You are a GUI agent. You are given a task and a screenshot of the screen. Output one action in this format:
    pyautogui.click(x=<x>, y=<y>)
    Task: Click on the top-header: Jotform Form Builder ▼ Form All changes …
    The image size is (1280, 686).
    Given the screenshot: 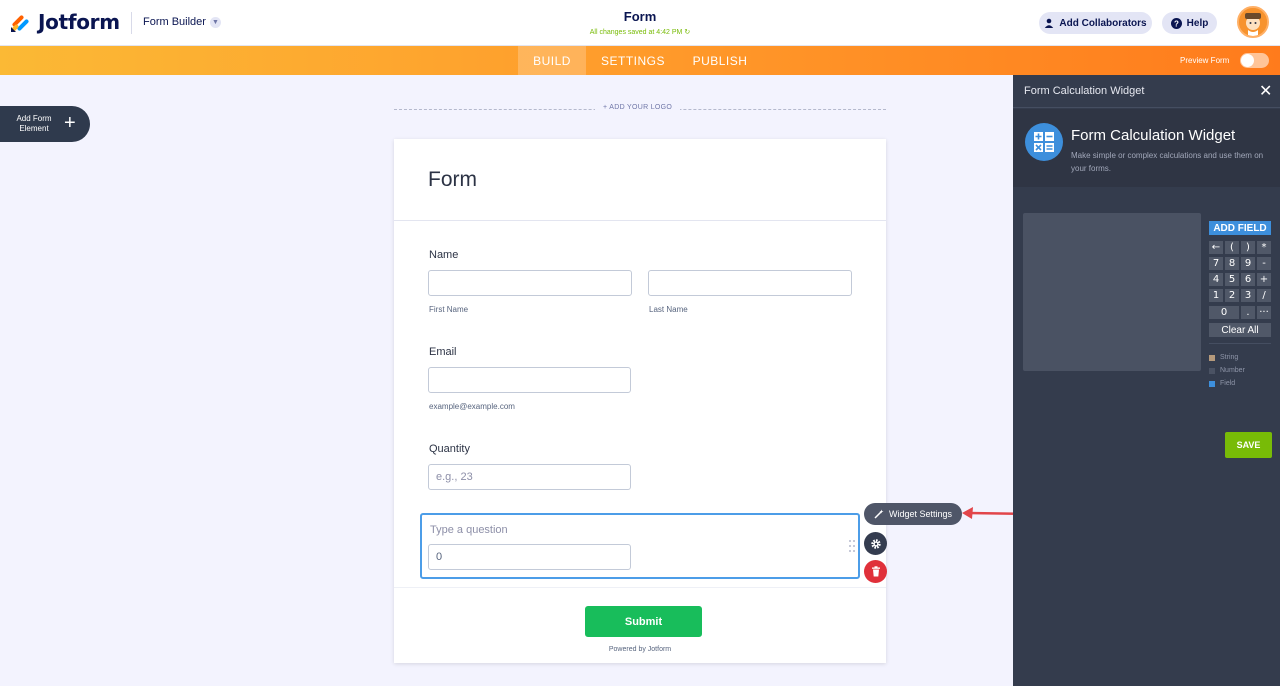 What is the action you would take?
    pyautogui.click(x=640, y=23)
    